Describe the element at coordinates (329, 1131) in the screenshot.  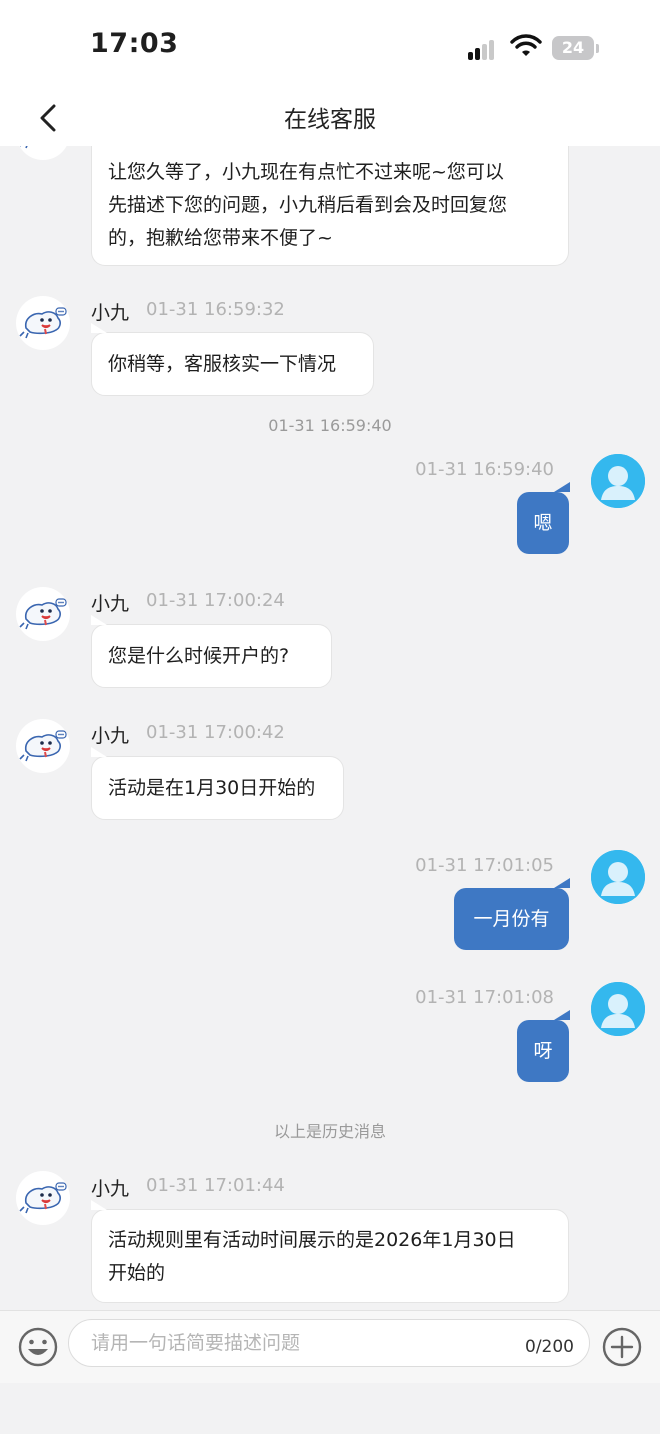
I see `history-divider: 以上是历史消息` at that location.